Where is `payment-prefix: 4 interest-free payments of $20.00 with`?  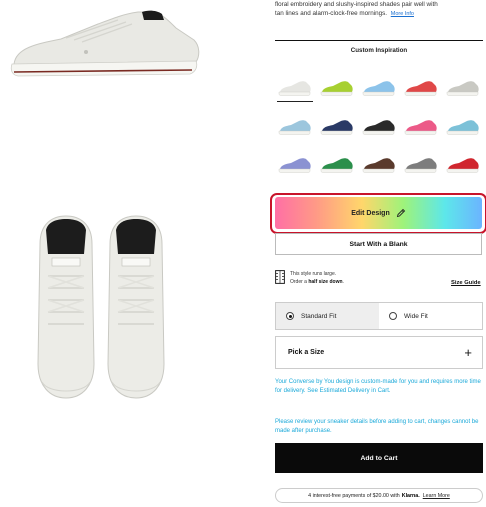 payment-prefix: 4 interest-free payments of $20.00 with is located at coordinates (354, 495).